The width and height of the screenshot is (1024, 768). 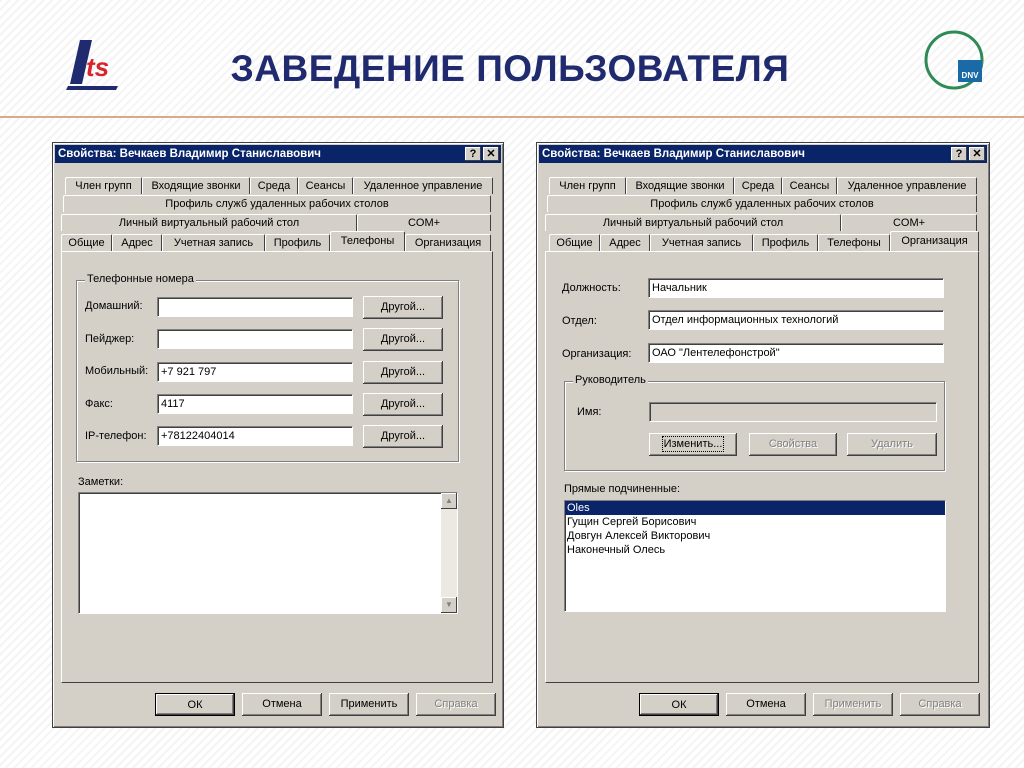 What do you see at coordinates (597, 354) in the screenshot?
I see `company-label: Организация:` at bounding box center [597, 354].